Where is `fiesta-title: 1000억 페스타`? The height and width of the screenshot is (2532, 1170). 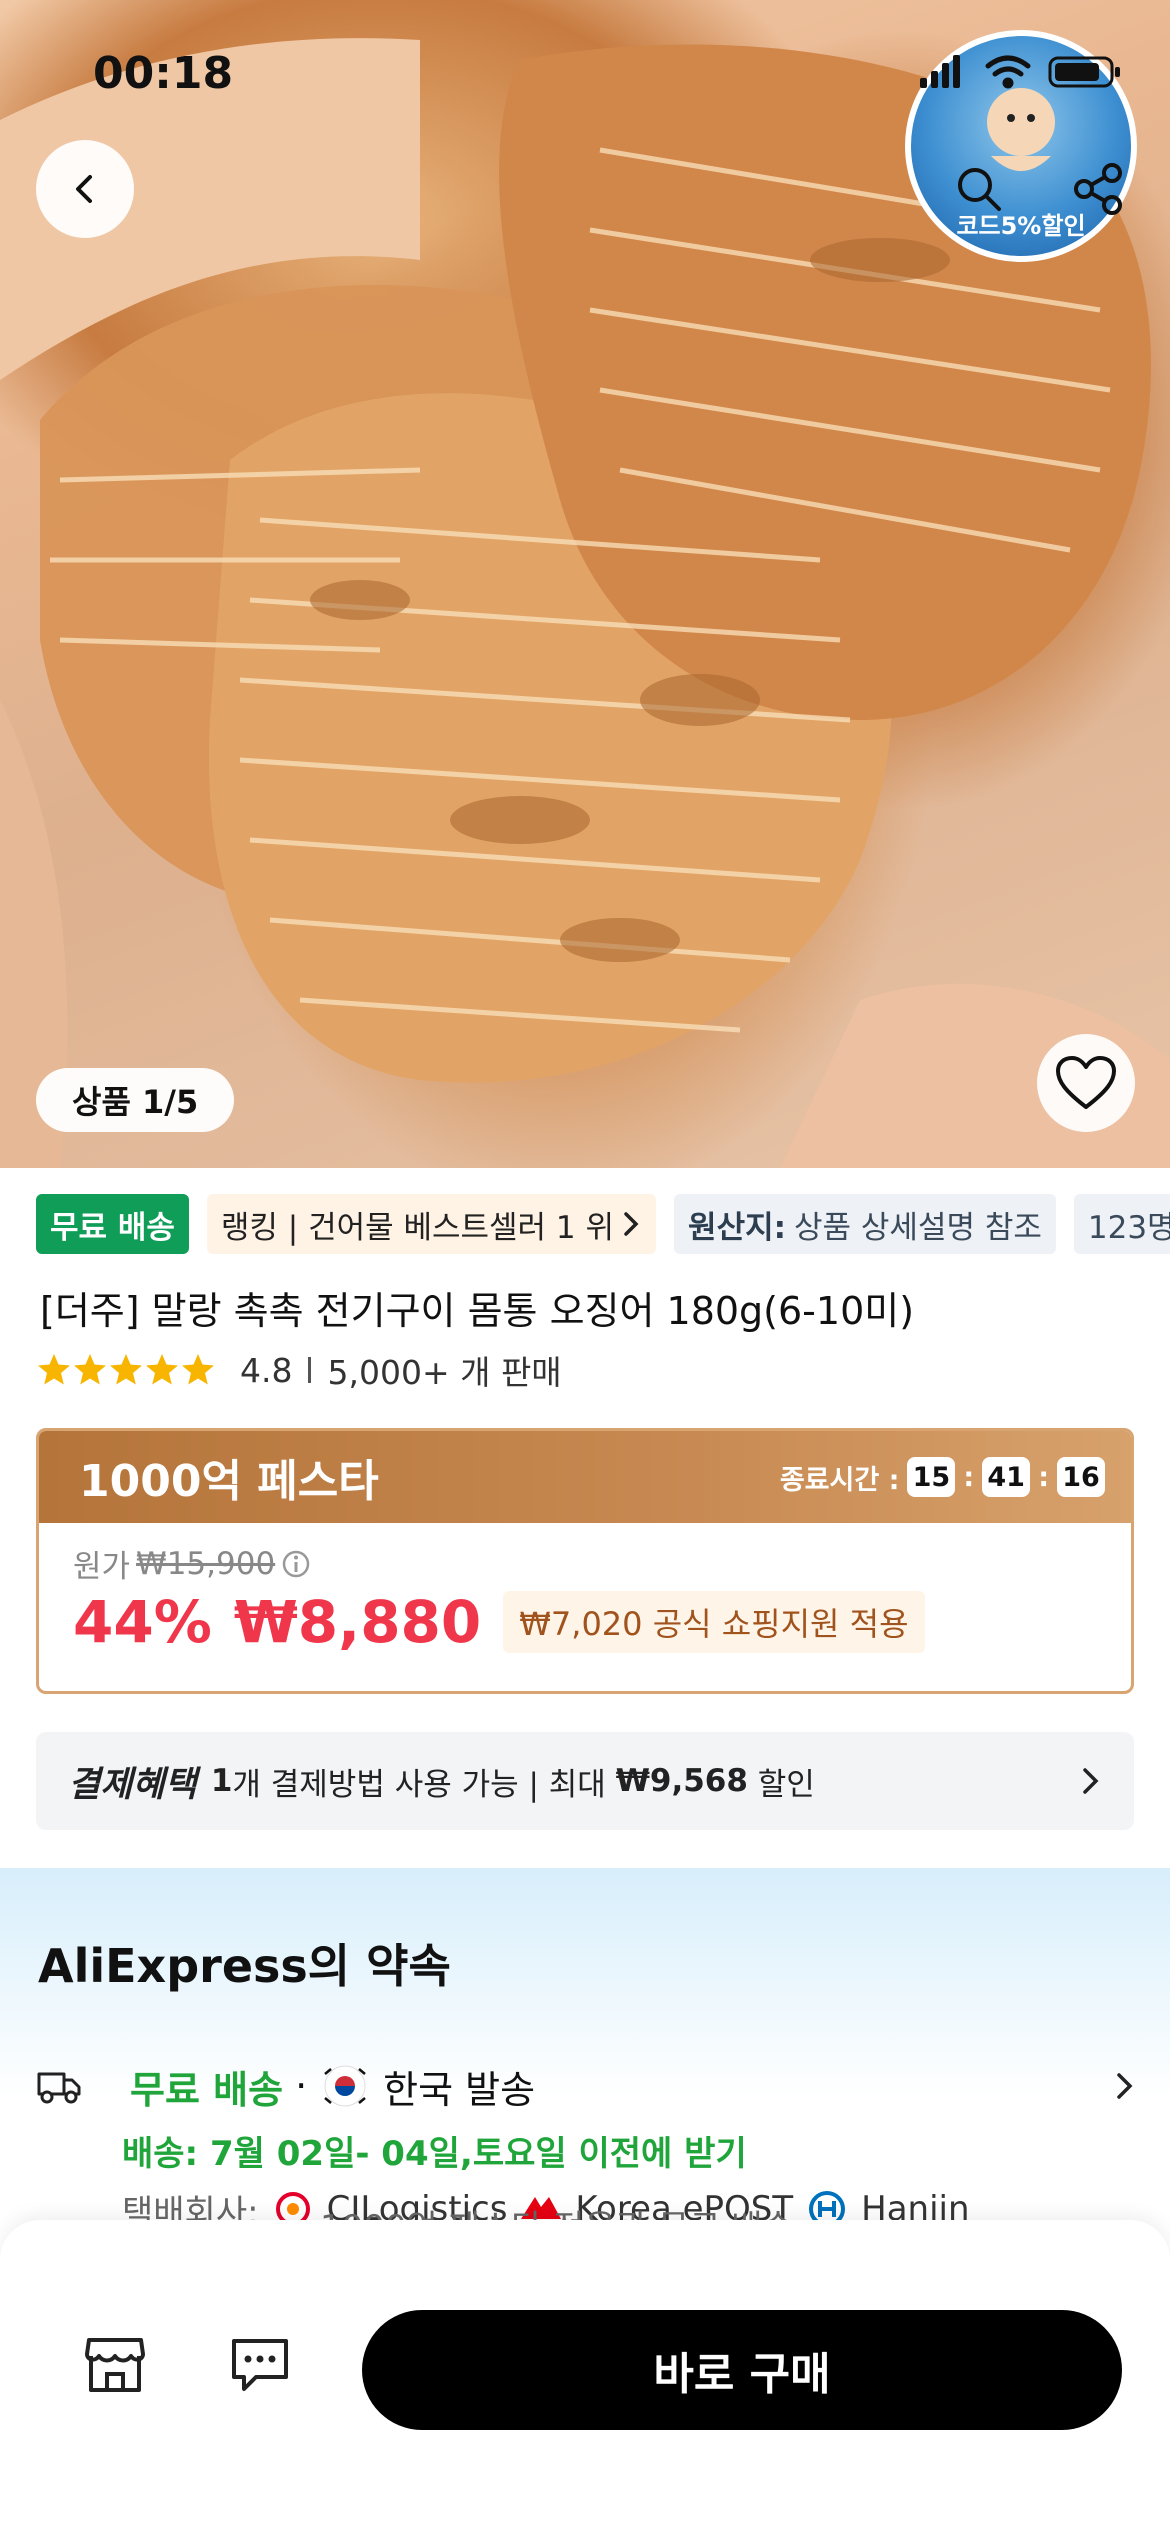
fiesta-title: 1000억 페스타 is located at coordinates (229, 1481).